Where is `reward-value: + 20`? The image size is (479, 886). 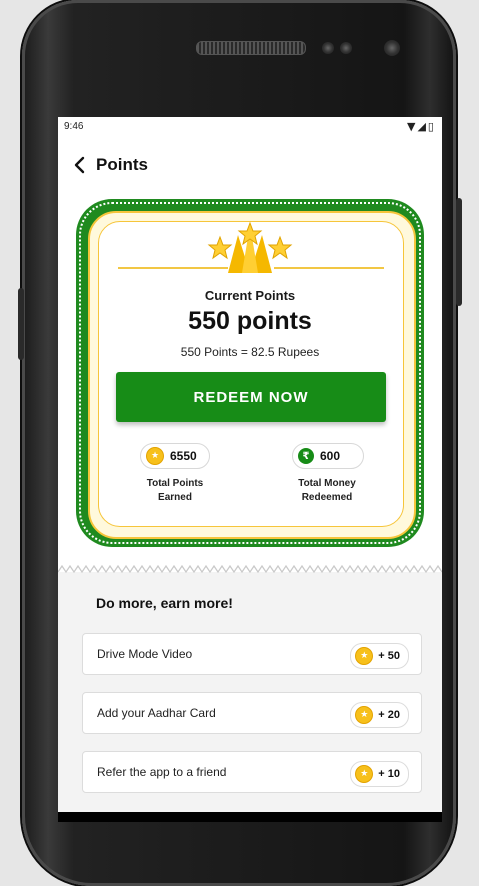 reward-value: + 20 is located at coordinates (389, 715).